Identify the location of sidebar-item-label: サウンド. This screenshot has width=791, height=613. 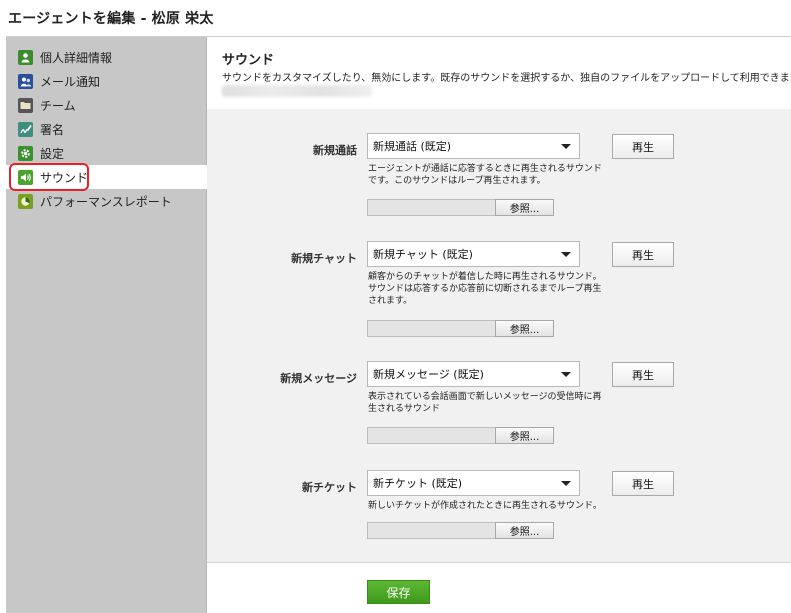
(64, 177).